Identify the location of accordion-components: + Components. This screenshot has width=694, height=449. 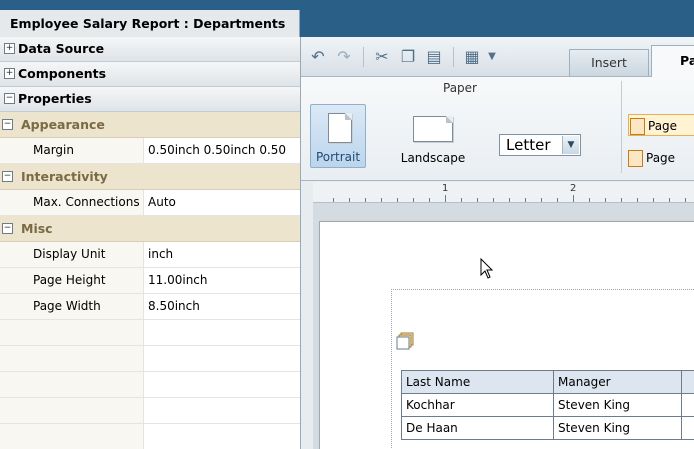
(150, 74).